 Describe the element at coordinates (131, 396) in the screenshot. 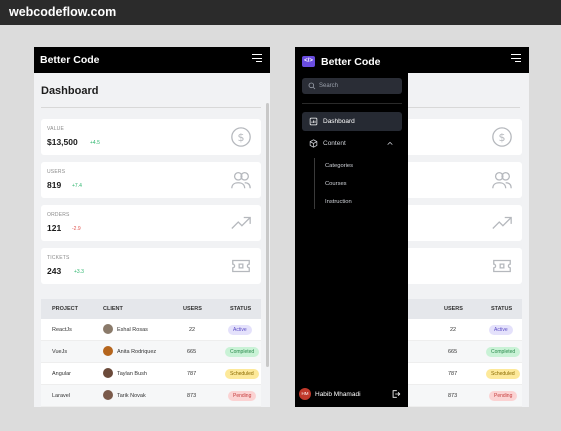

I see `cell-client: Tarik Novak` at that location.